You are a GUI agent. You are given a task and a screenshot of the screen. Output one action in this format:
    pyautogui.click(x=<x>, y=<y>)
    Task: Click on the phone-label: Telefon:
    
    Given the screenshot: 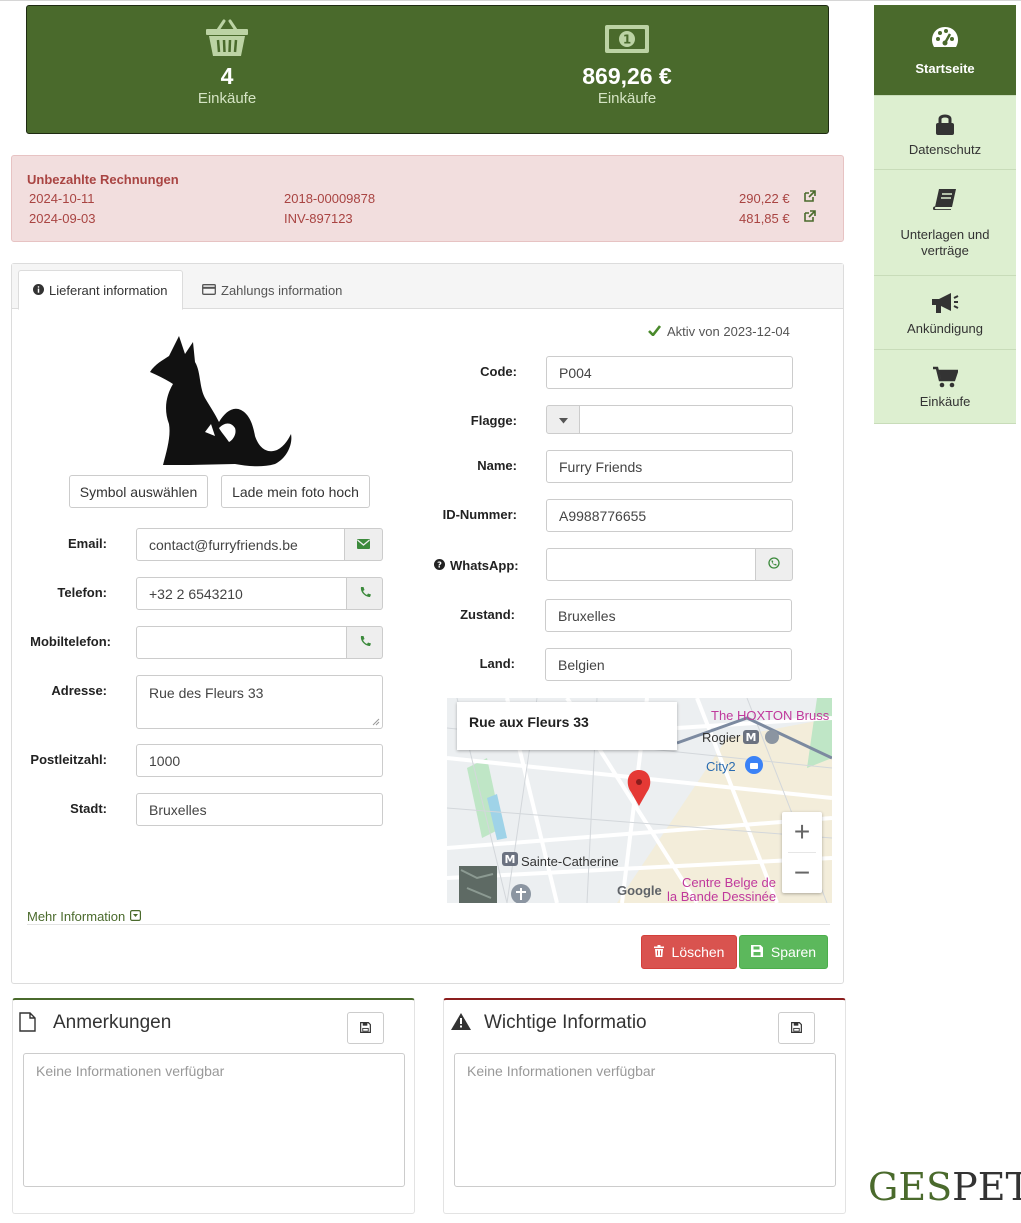 What is the action you would take?
    pyautogui.click(x=82, y=592)
    